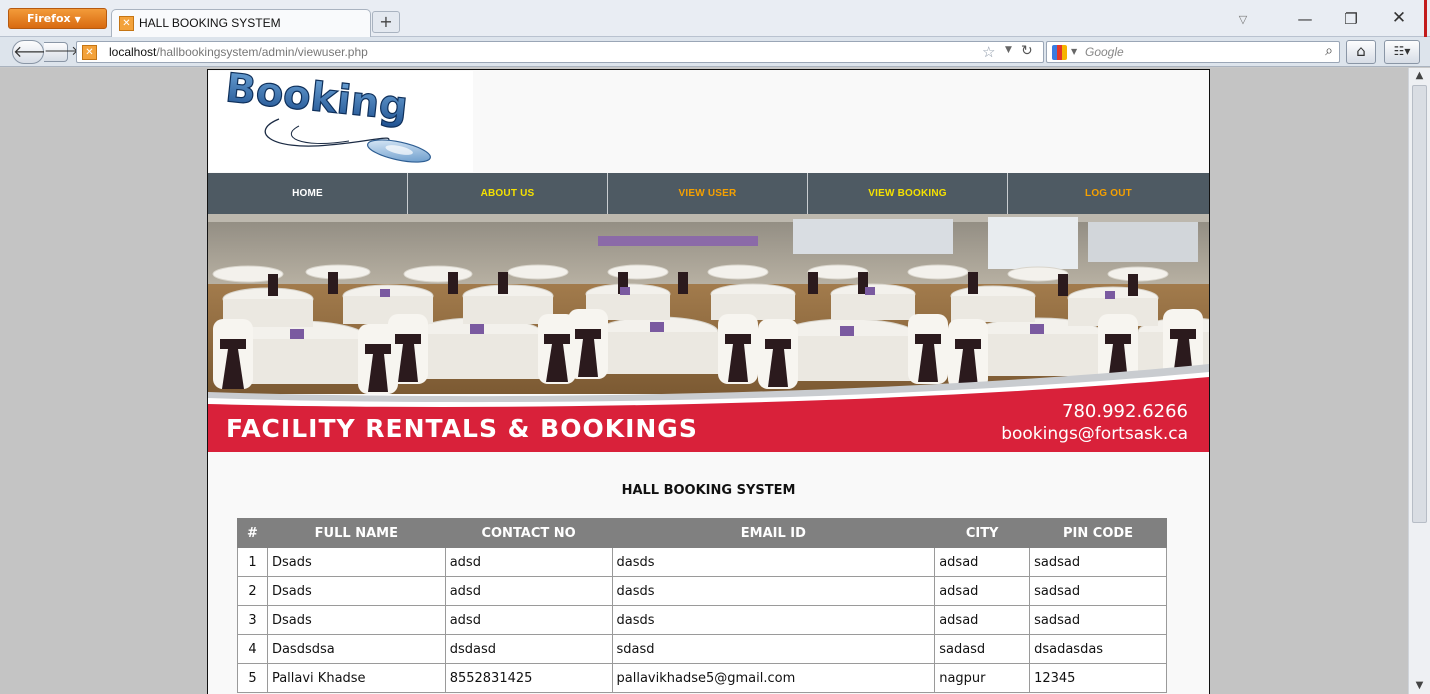 The image size is (1430, 694). What do you see at coordinates (1059, 52) in the screenshot?
I see `search-engine-icon` at bounding box center [1059, 52].